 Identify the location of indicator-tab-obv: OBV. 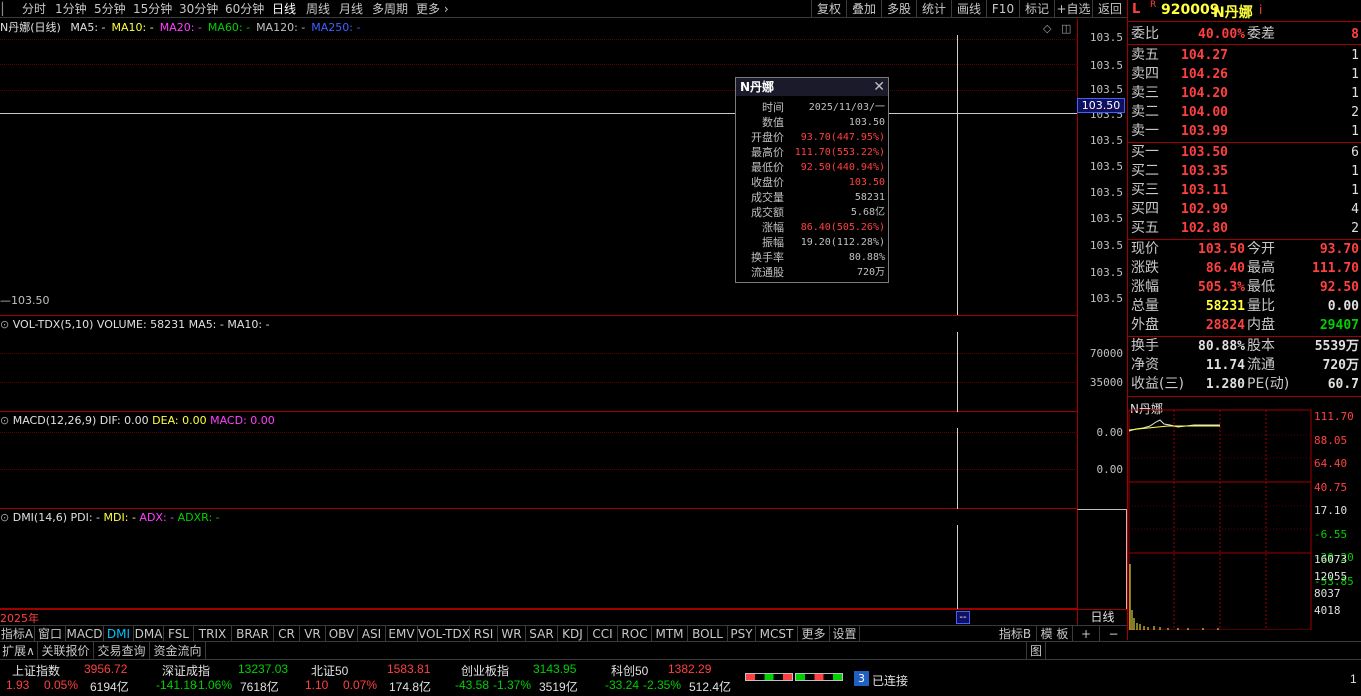
(342, 634).